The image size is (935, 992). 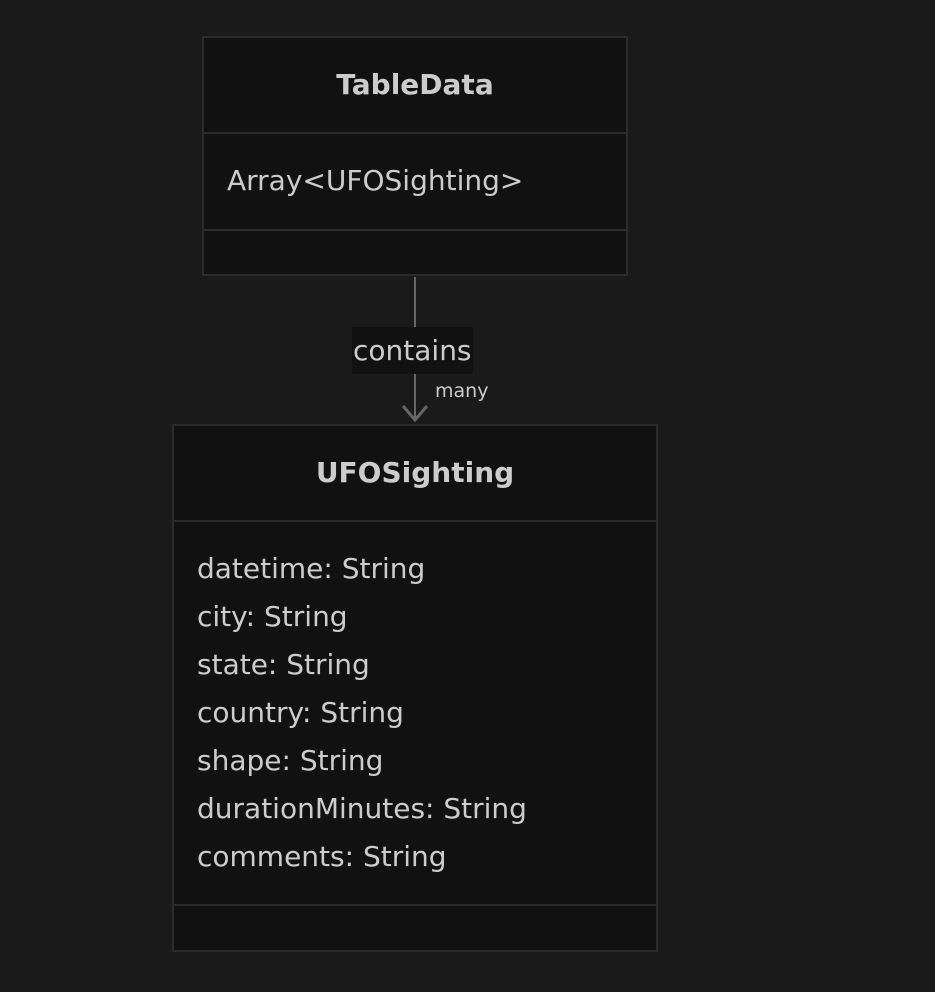 I want to click on member: Array<UFOSighting>, so click(x=375, y=180).